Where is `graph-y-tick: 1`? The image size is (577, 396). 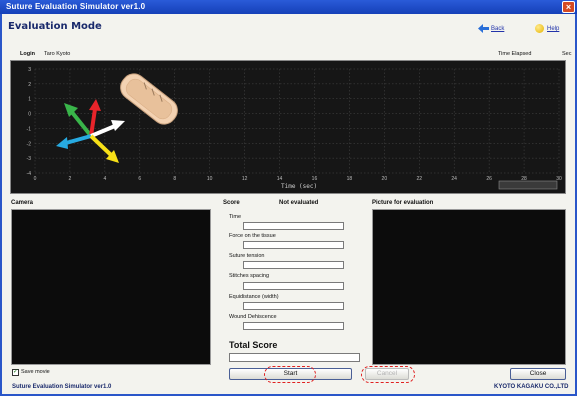
graph-y-tick: 1 is located at coordinates (29, 100).